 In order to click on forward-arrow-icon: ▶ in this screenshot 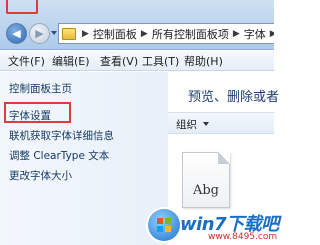, I will do `click(39, 33)`.